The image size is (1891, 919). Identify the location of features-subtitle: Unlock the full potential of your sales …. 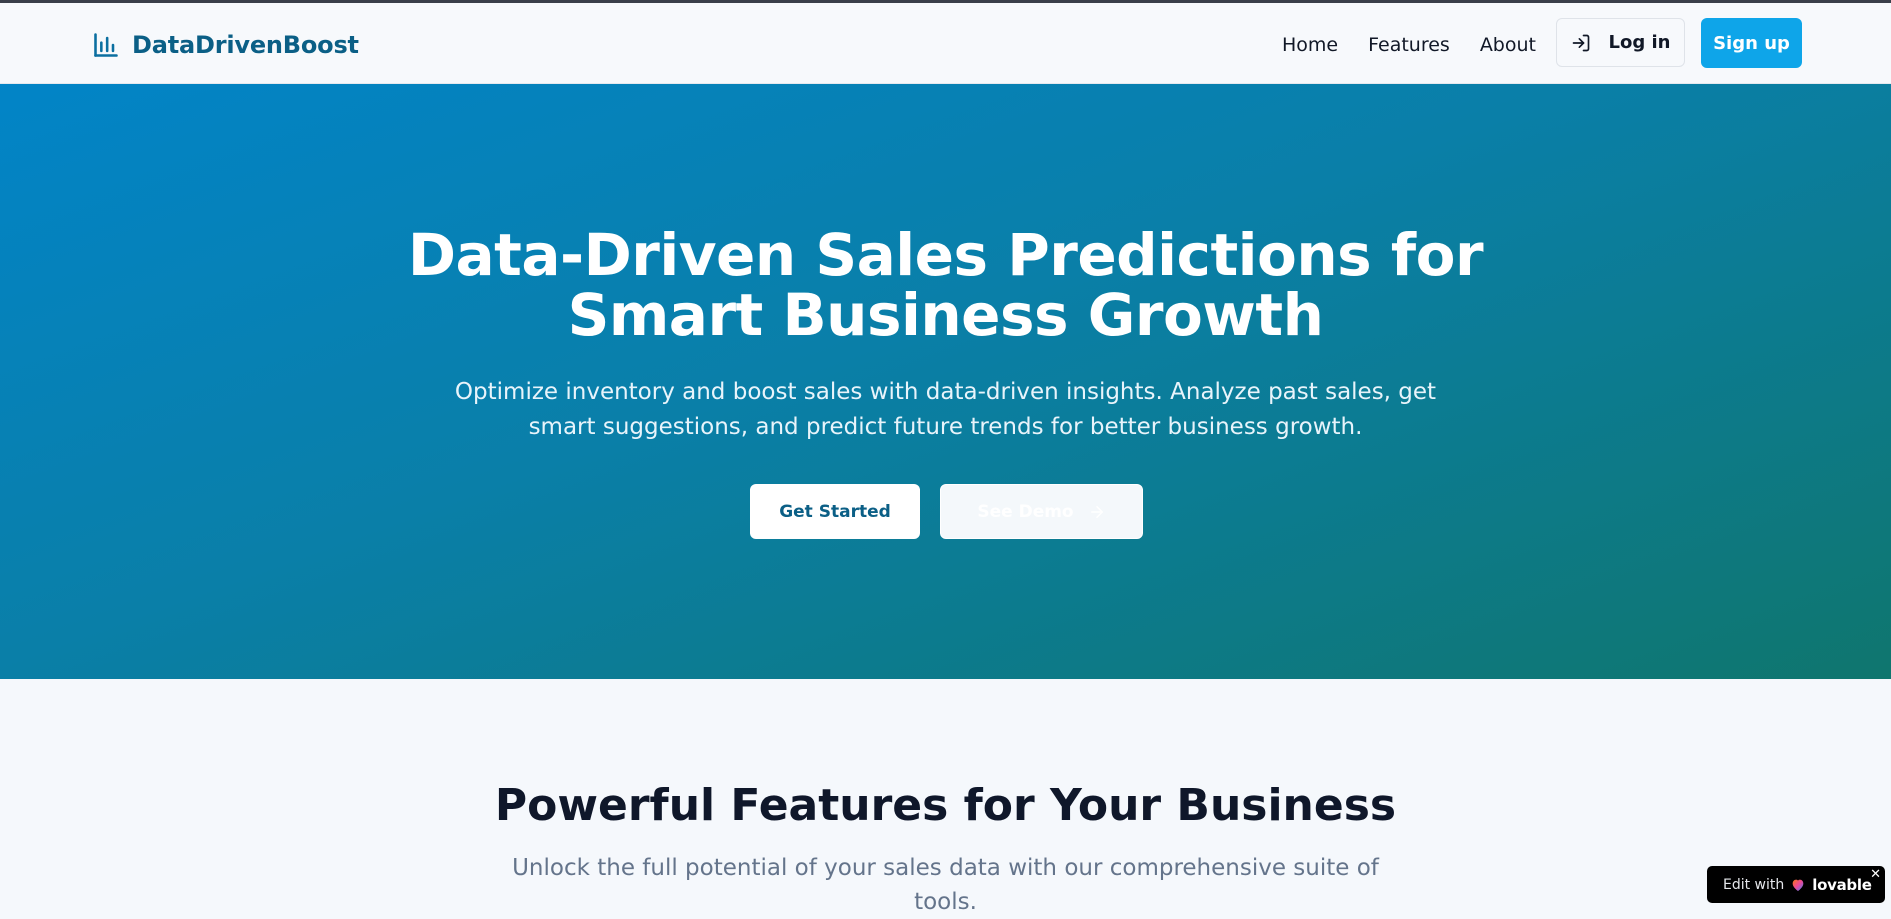
(945, 885).